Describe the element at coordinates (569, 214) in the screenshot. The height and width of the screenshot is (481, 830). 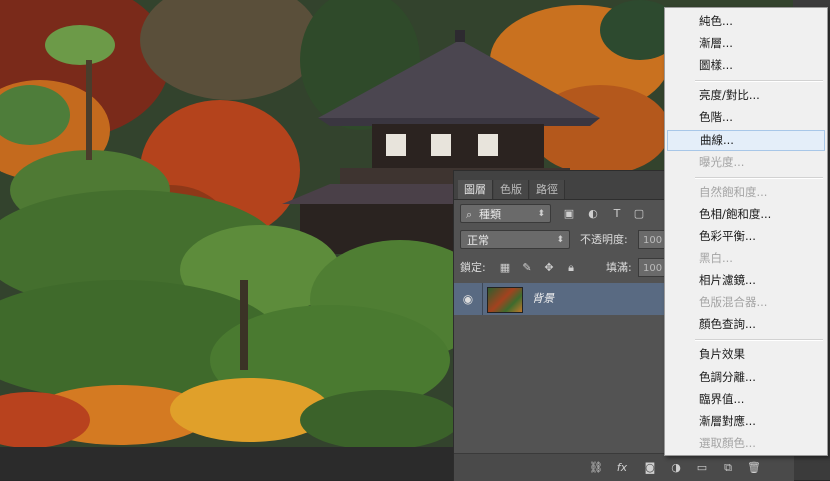
I see `pixel-filter-icon: ▣` at that location.